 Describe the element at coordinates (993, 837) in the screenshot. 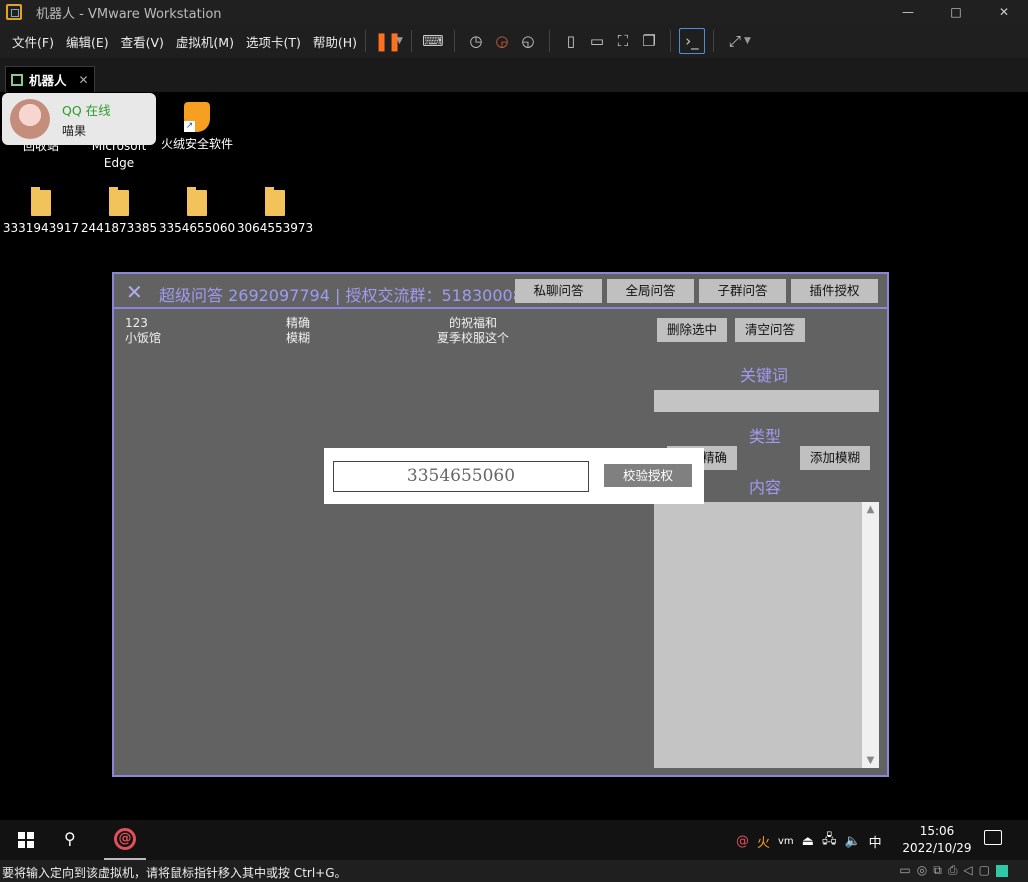

I see `notification-icon` at that location.